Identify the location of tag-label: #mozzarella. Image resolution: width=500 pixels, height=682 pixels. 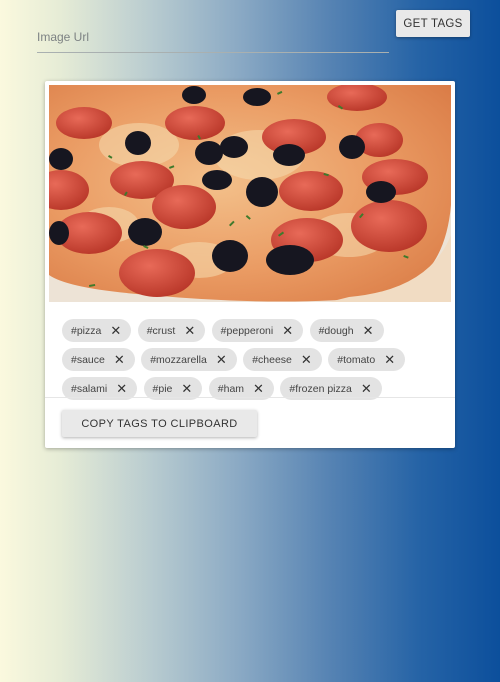
(178, 359).